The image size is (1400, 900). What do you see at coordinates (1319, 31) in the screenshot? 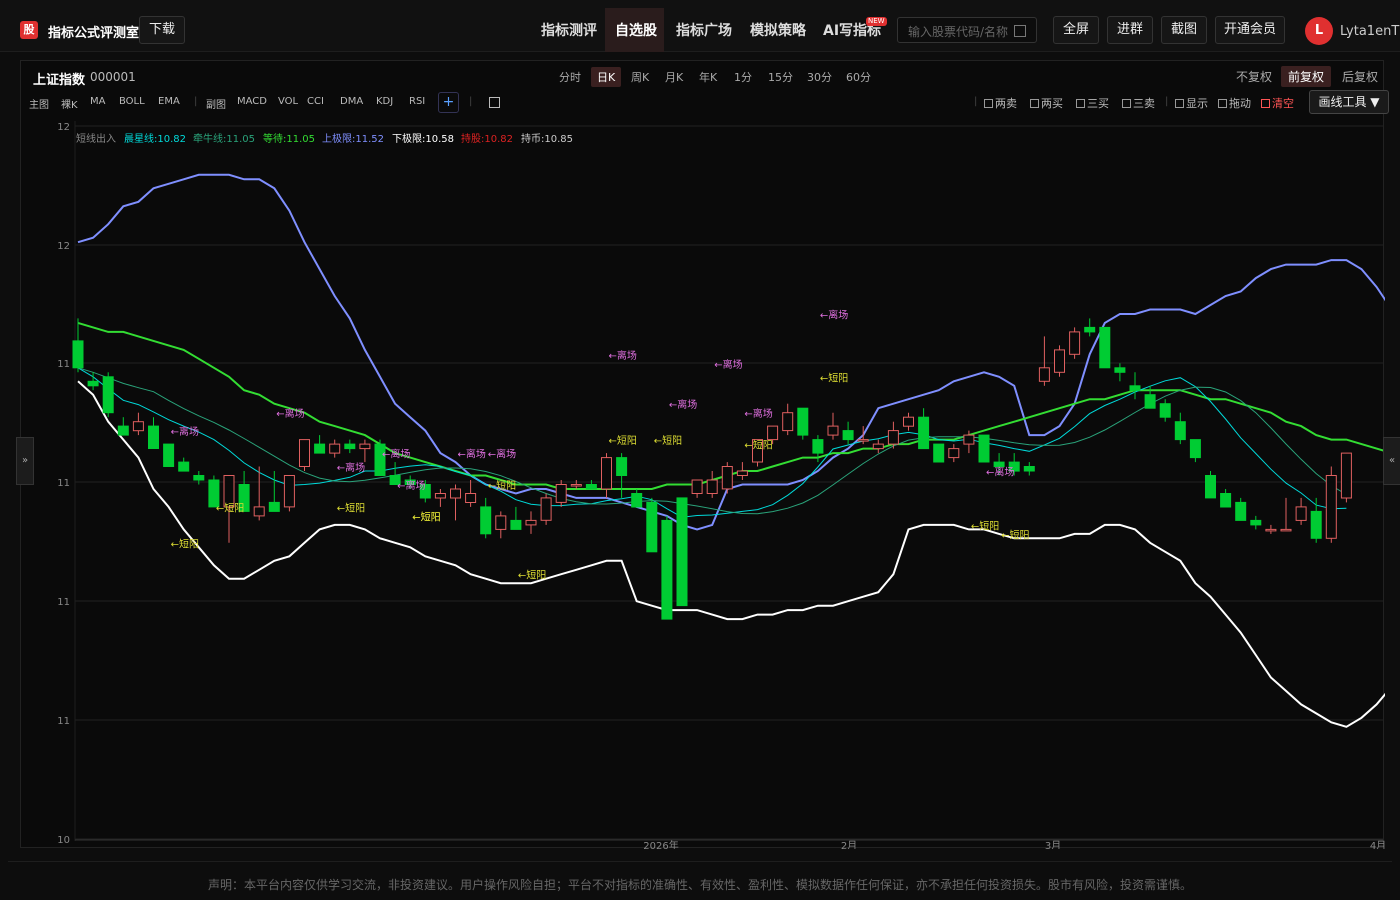
I see `avatar: L` at bounding box center [1319, 31].